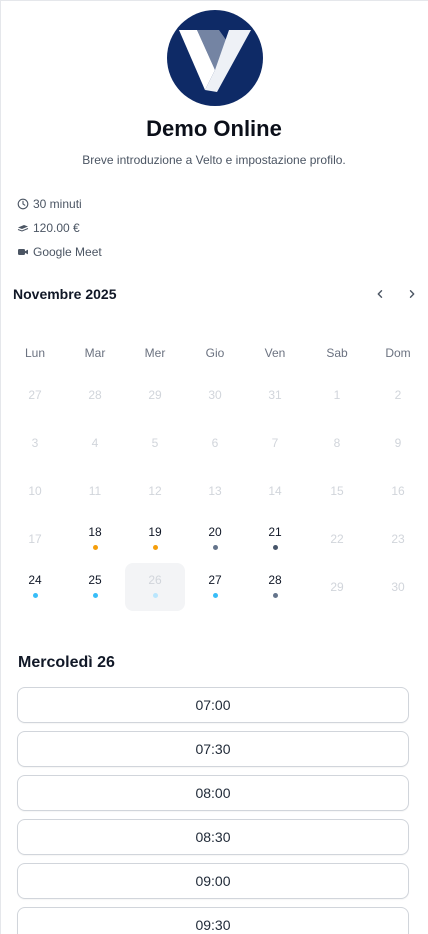  What do you see at coordinates (95, 491) in the screenshot?
I see `day-number: 11` at bounding box center [95, 491].